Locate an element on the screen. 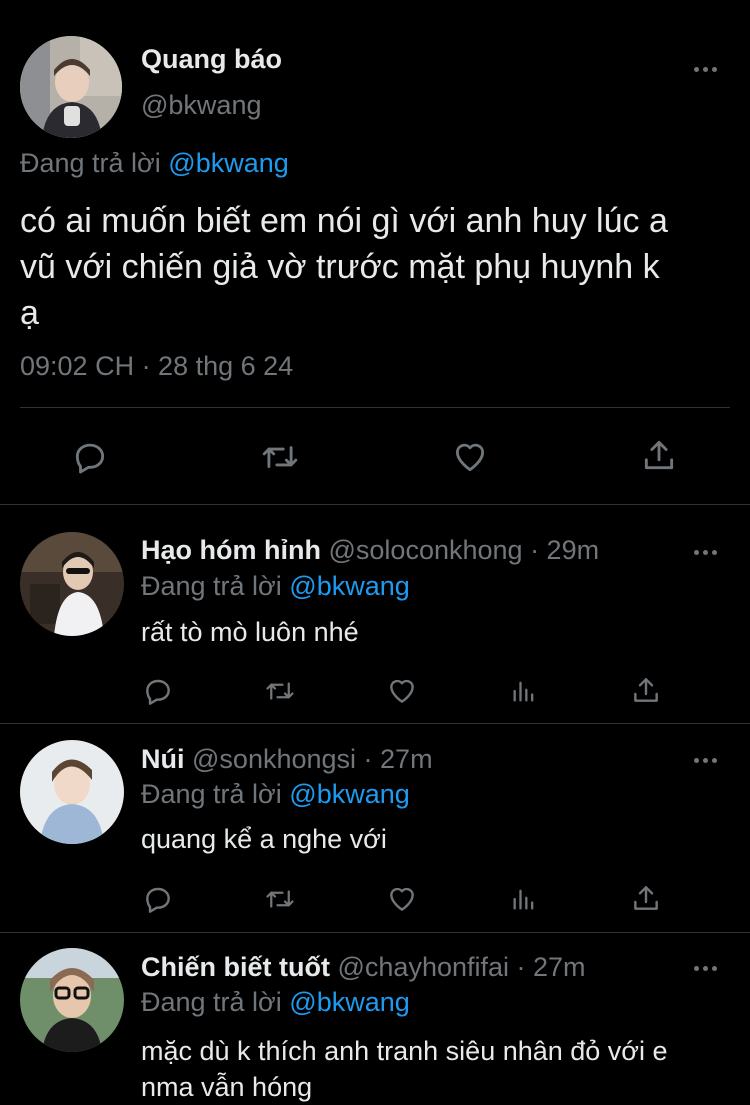  tweet-text-line: ạ is located at coordinates (29, 313).